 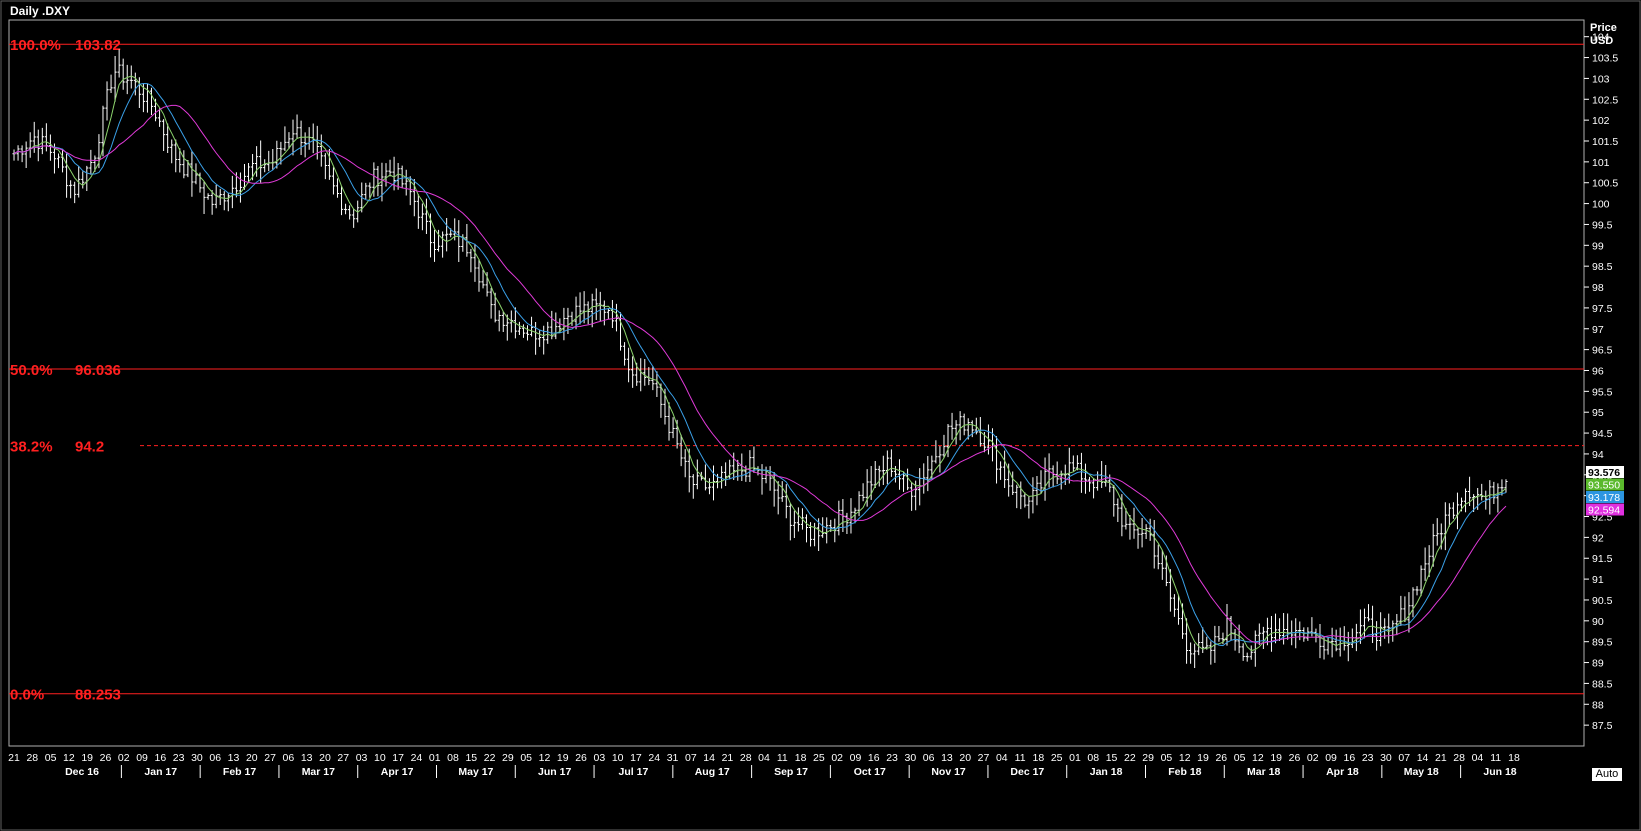 What do you see at coordinates (819, 758) in the screenshot?
I see `x-day-label: 25` at bounding box center [819, 758].